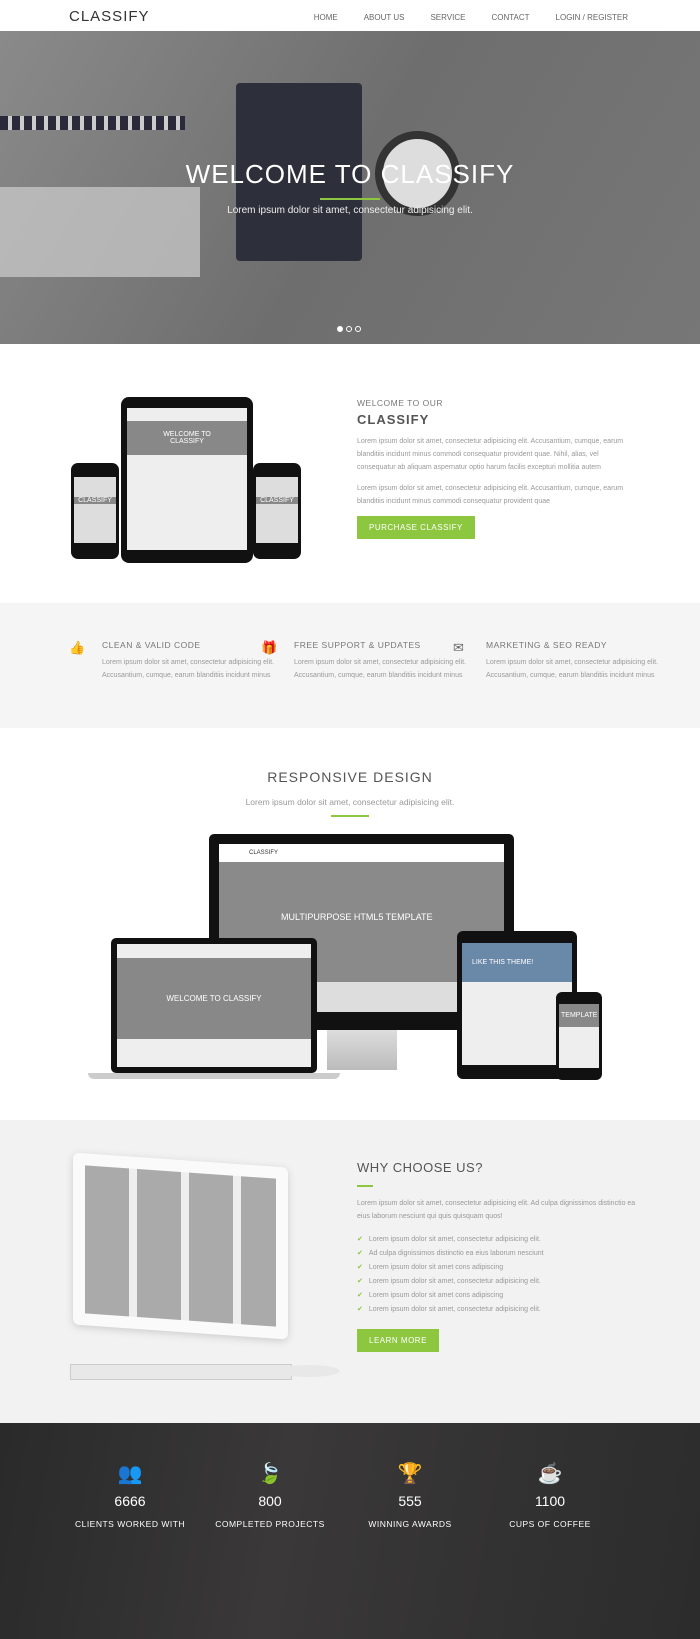  Describe the element at coordinates (270, 1524) in the screenshot. I see `stat-label: COMPLETED PROJECTS` at that location.